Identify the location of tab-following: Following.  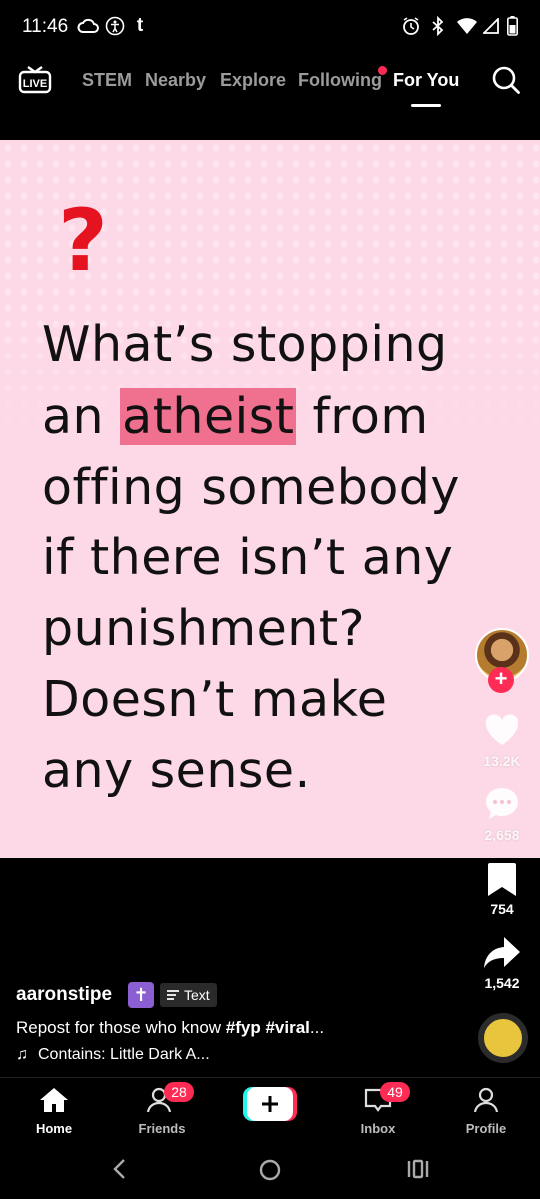
(340, 80).